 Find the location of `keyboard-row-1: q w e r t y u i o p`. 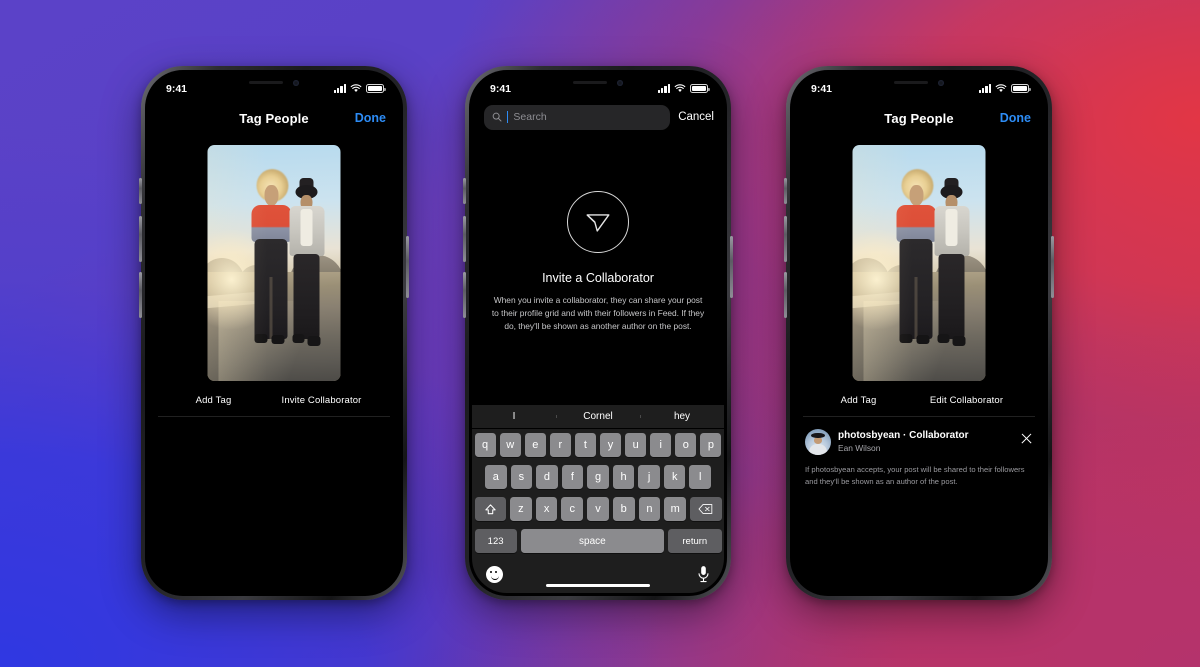

keyboard-row-1: q w e r t y u i o p is located at coordinates (598, 445).